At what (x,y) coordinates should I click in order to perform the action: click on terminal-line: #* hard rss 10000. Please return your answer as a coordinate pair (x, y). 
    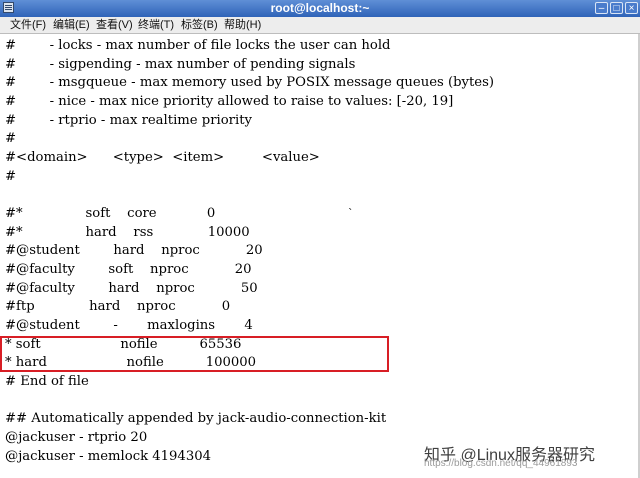
    Looking at the image, I should click on (127, 232).